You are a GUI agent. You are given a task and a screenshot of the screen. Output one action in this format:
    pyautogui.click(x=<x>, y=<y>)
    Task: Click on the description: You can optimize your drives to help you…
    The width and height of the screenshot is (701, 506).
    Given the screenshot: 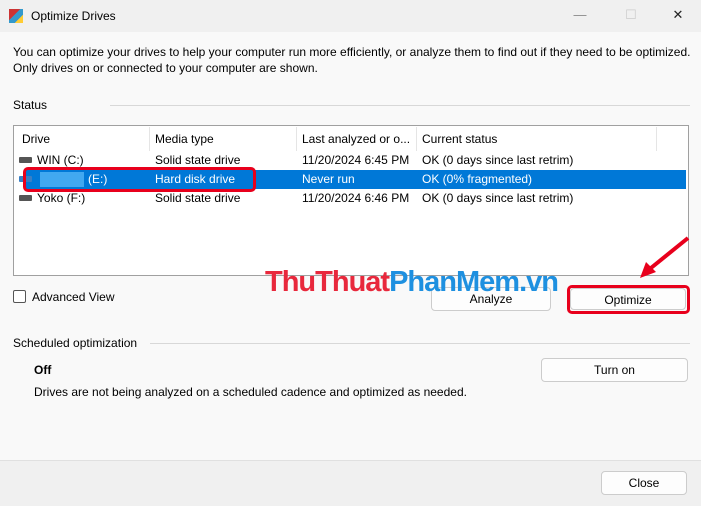 What is the action you would take?
    pyautogui.click(x=352, y=60)
    